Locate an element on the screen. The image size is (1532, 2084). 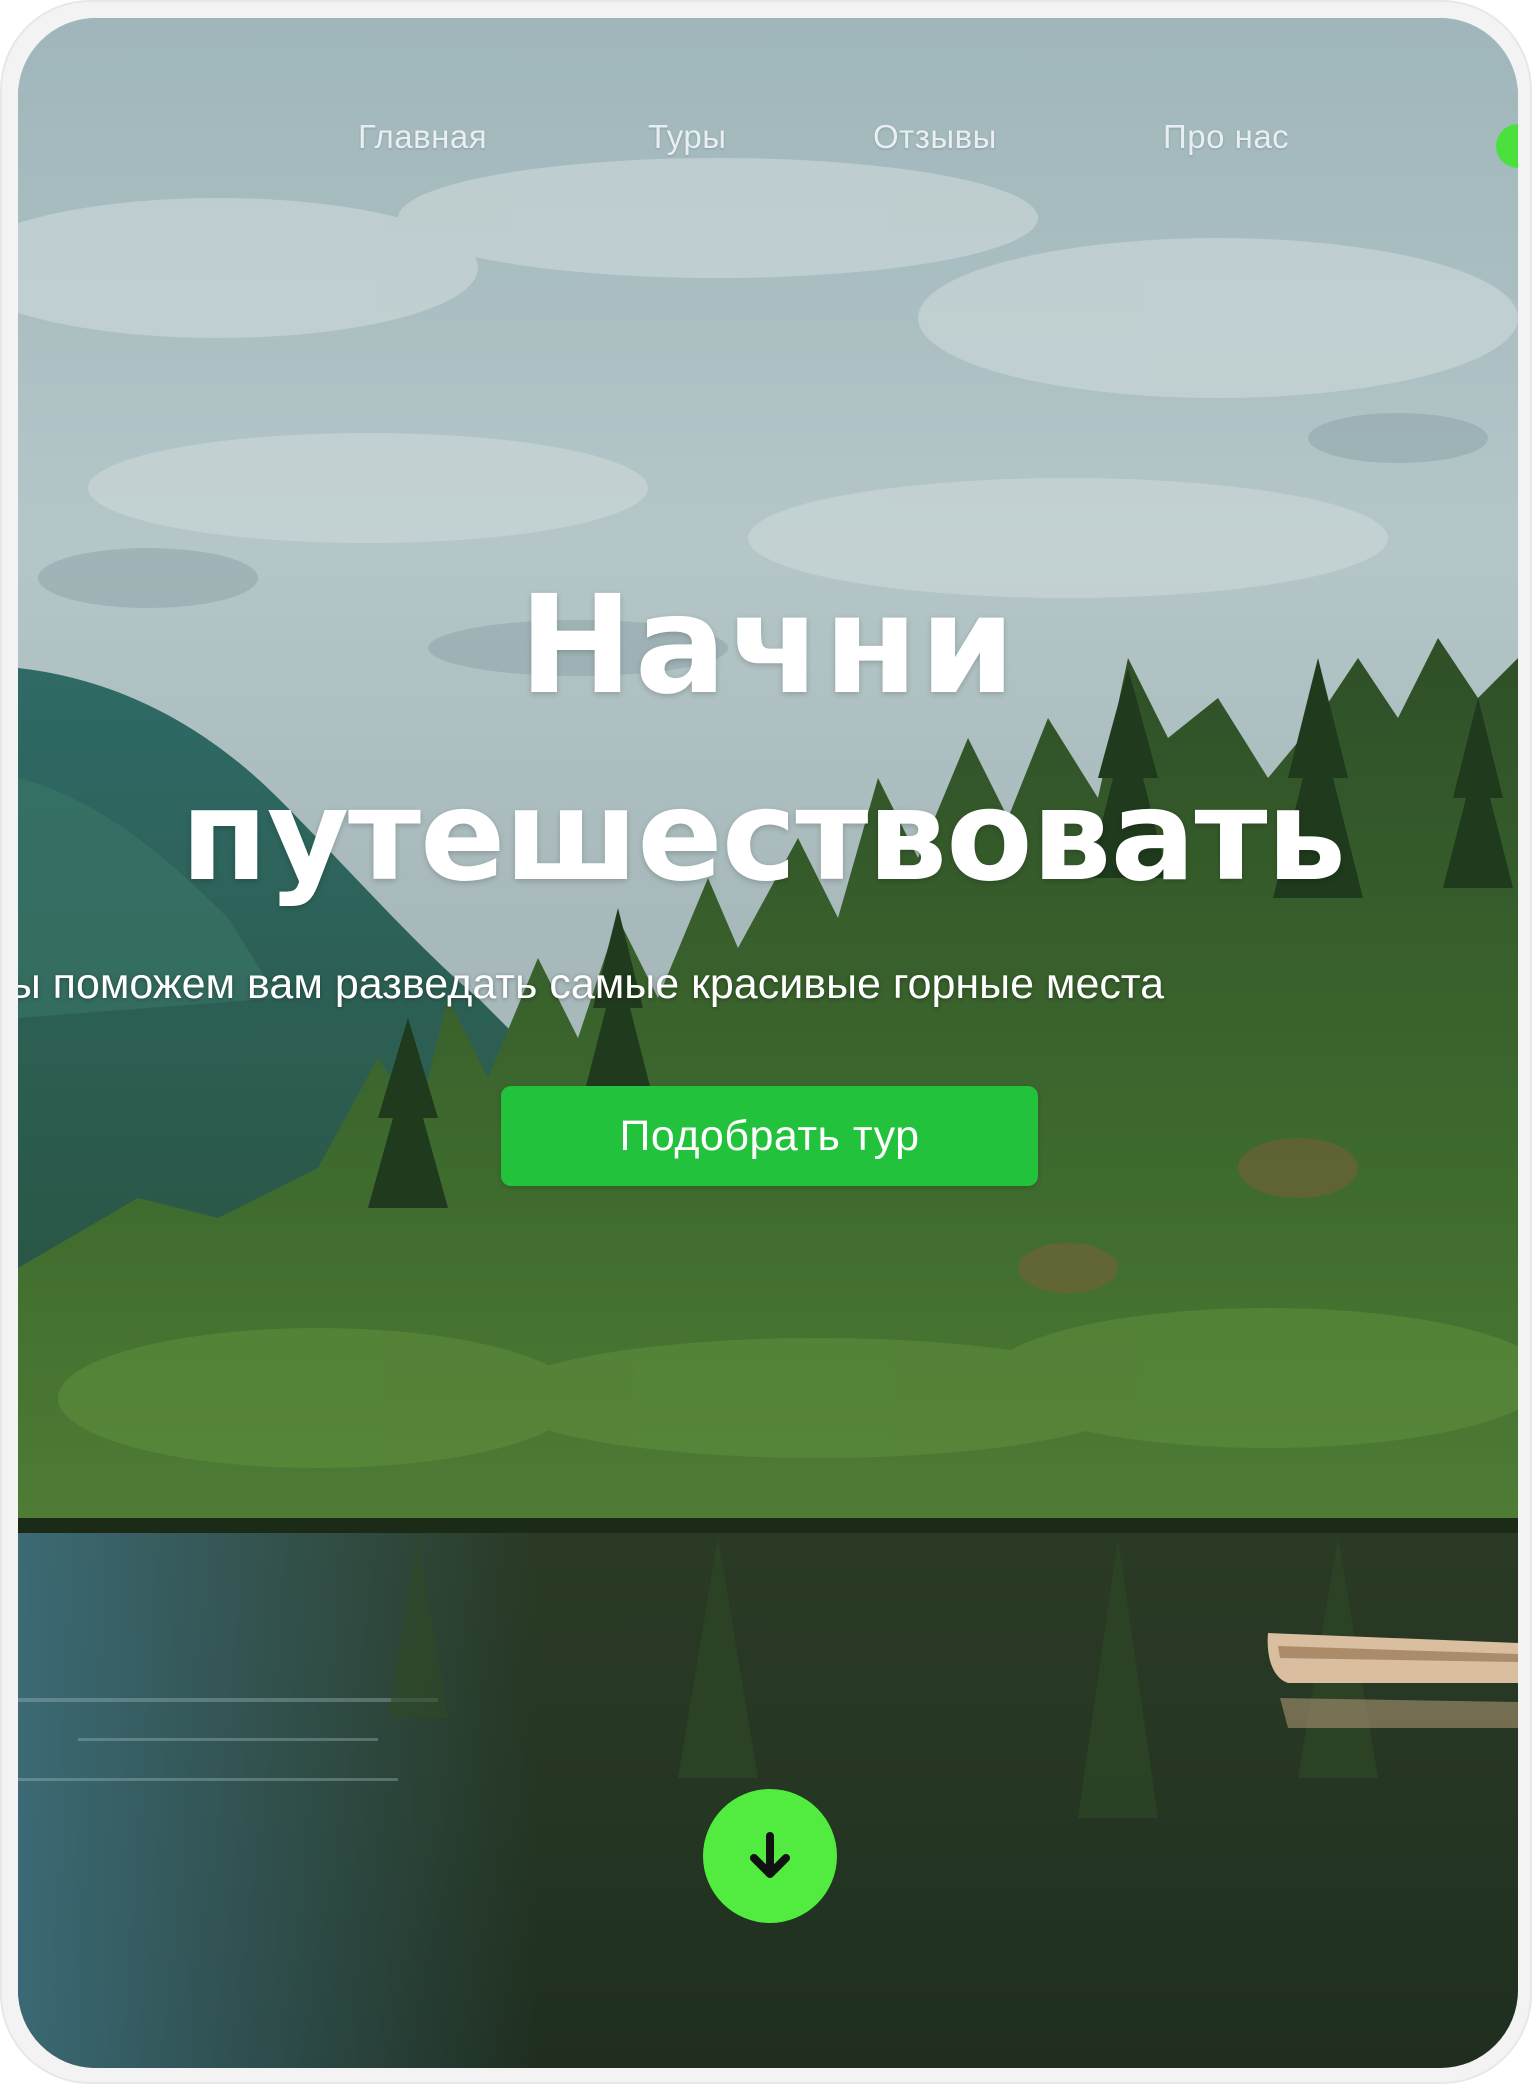
arrow-down-icon is located at coordinates (770, 1855).